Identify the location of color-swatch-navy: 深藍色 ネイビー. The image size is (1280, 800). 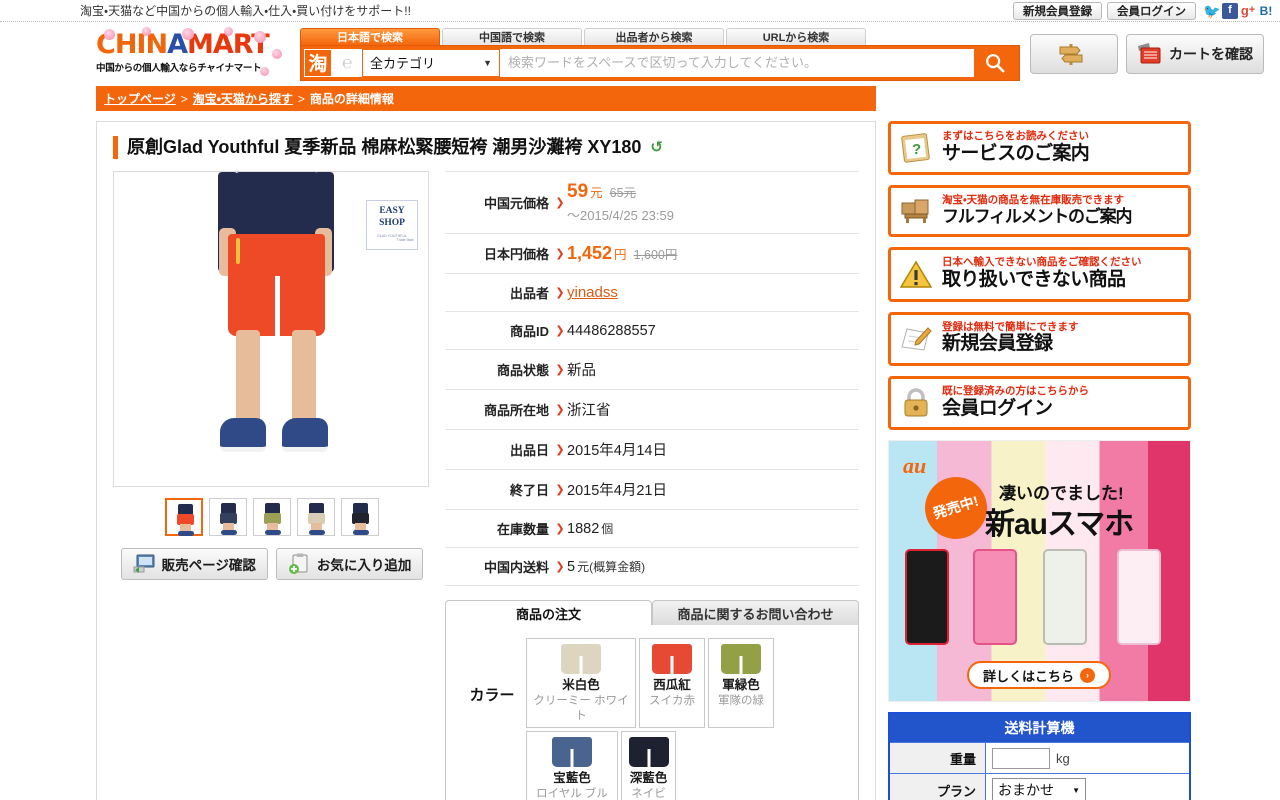
(648, 765).